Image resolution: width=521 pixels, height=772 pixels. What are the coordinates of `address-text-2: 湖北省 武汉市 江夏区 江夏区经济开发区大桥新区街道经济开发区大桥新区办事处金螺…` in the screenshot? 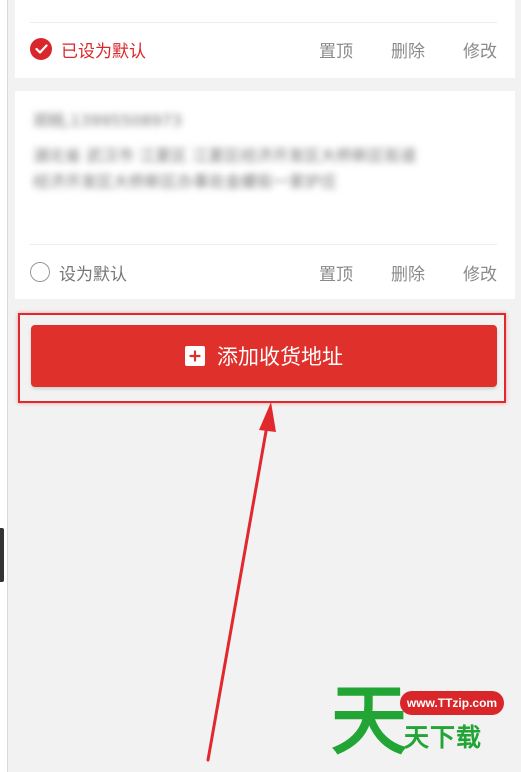 It's located at (225, 168).